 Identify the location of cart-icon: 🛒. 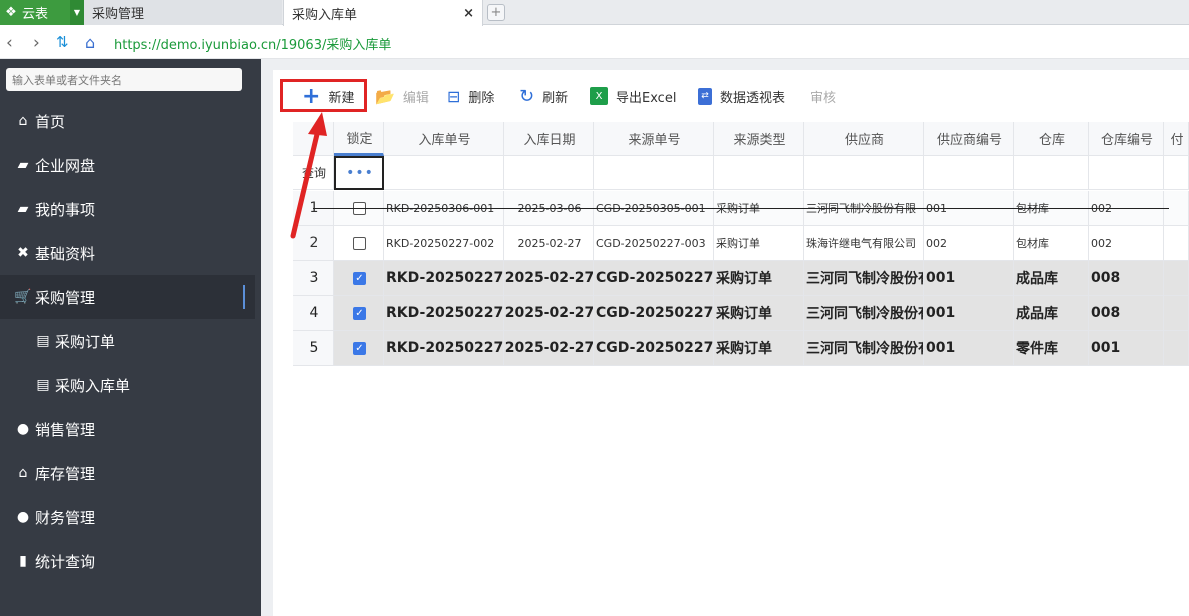
(23, 297).